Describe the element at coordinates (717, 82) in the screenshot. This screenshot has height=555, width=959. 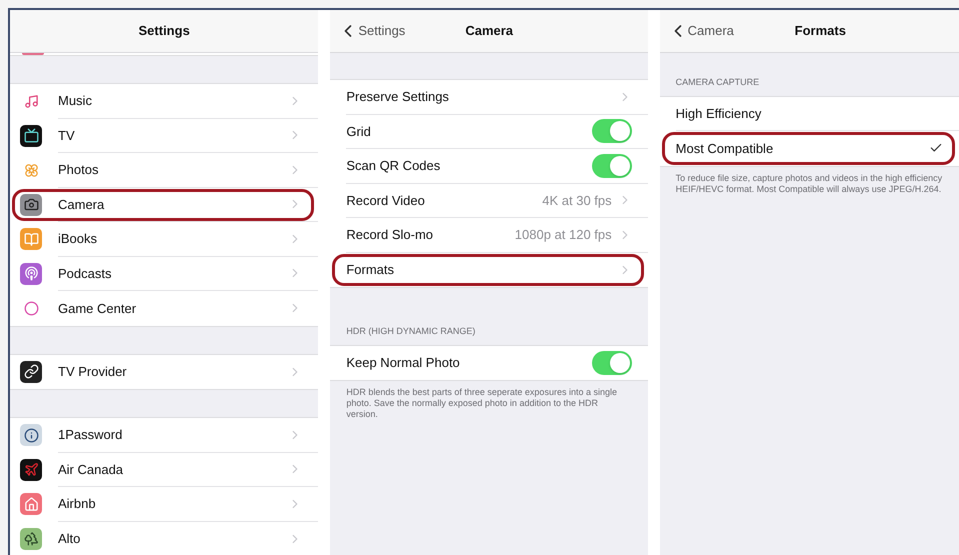
I see `section-header: CAMERA CAPTURE` at that location.